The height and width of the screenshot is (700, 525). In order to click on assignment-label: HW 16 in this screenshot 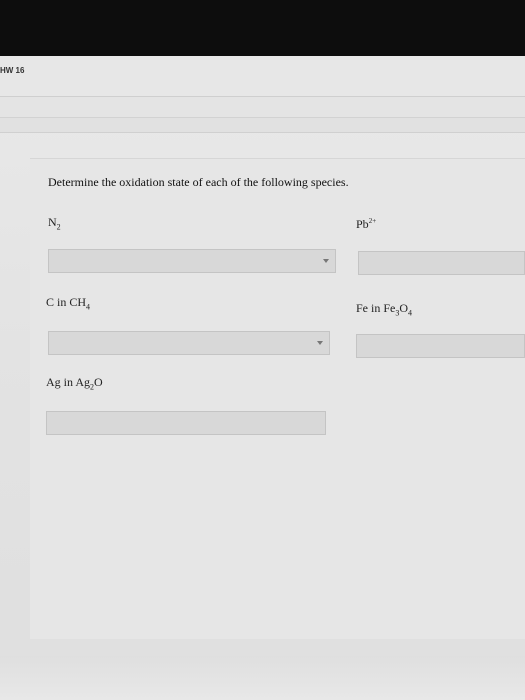, I will do `click(12, 70)`.